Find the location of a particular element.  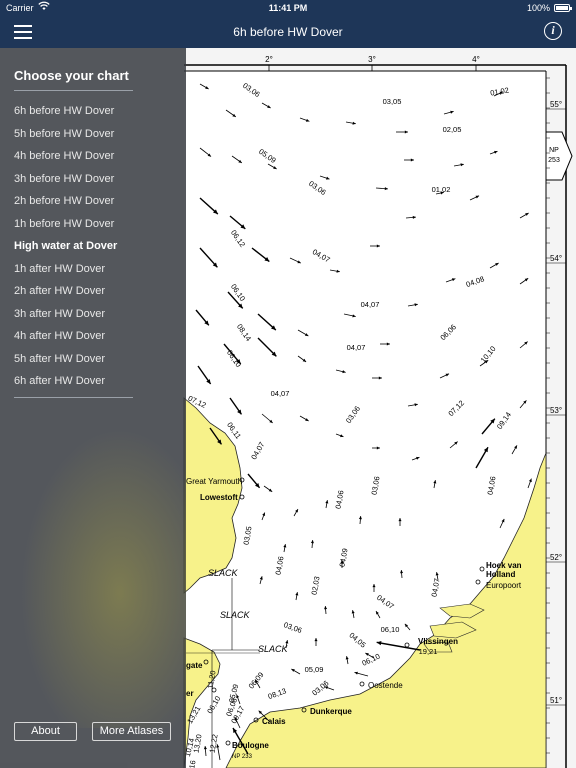

latitude-label: 53° is located at coordinates (556, 410).